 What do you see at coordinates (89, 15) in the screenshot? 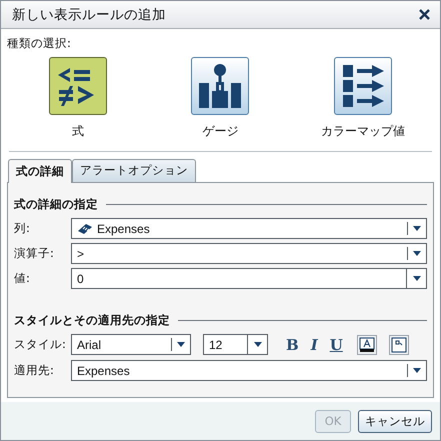
I see `window-title: 新しい表示ルールの追加` at bounding box center [89, 15].